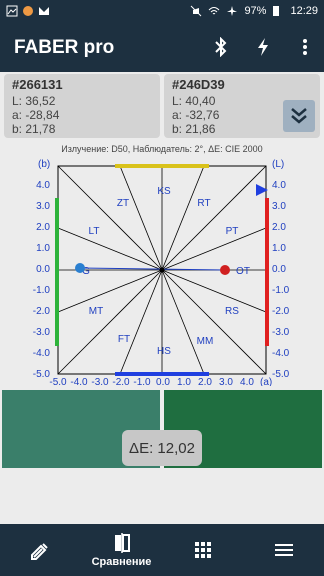 The height and width of the screenshot is (576, 324). I want to click on chevron-double-down-icon, so click(299, 116).